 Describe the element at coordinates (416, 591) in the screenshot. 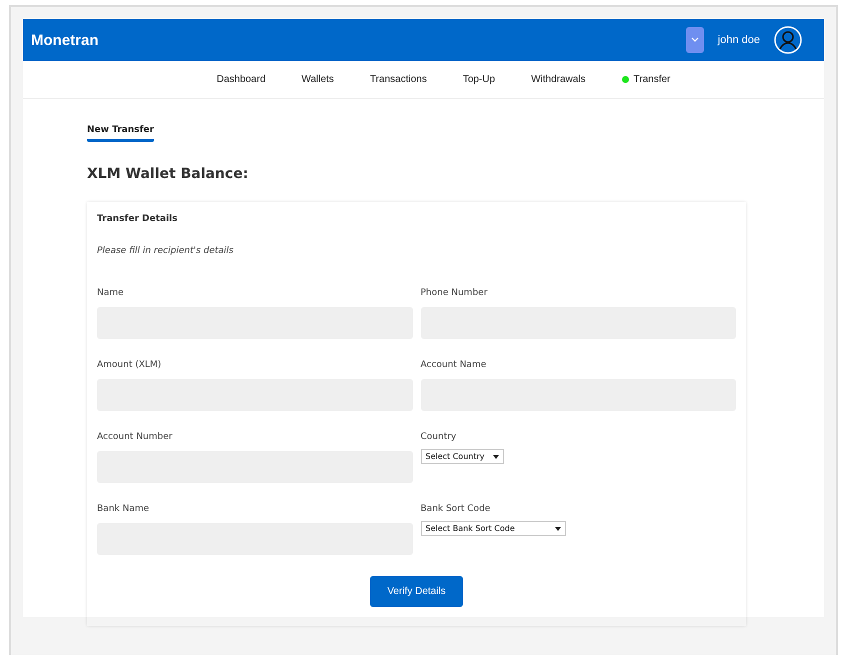

I see `verify-button: Verify Details` at that location.